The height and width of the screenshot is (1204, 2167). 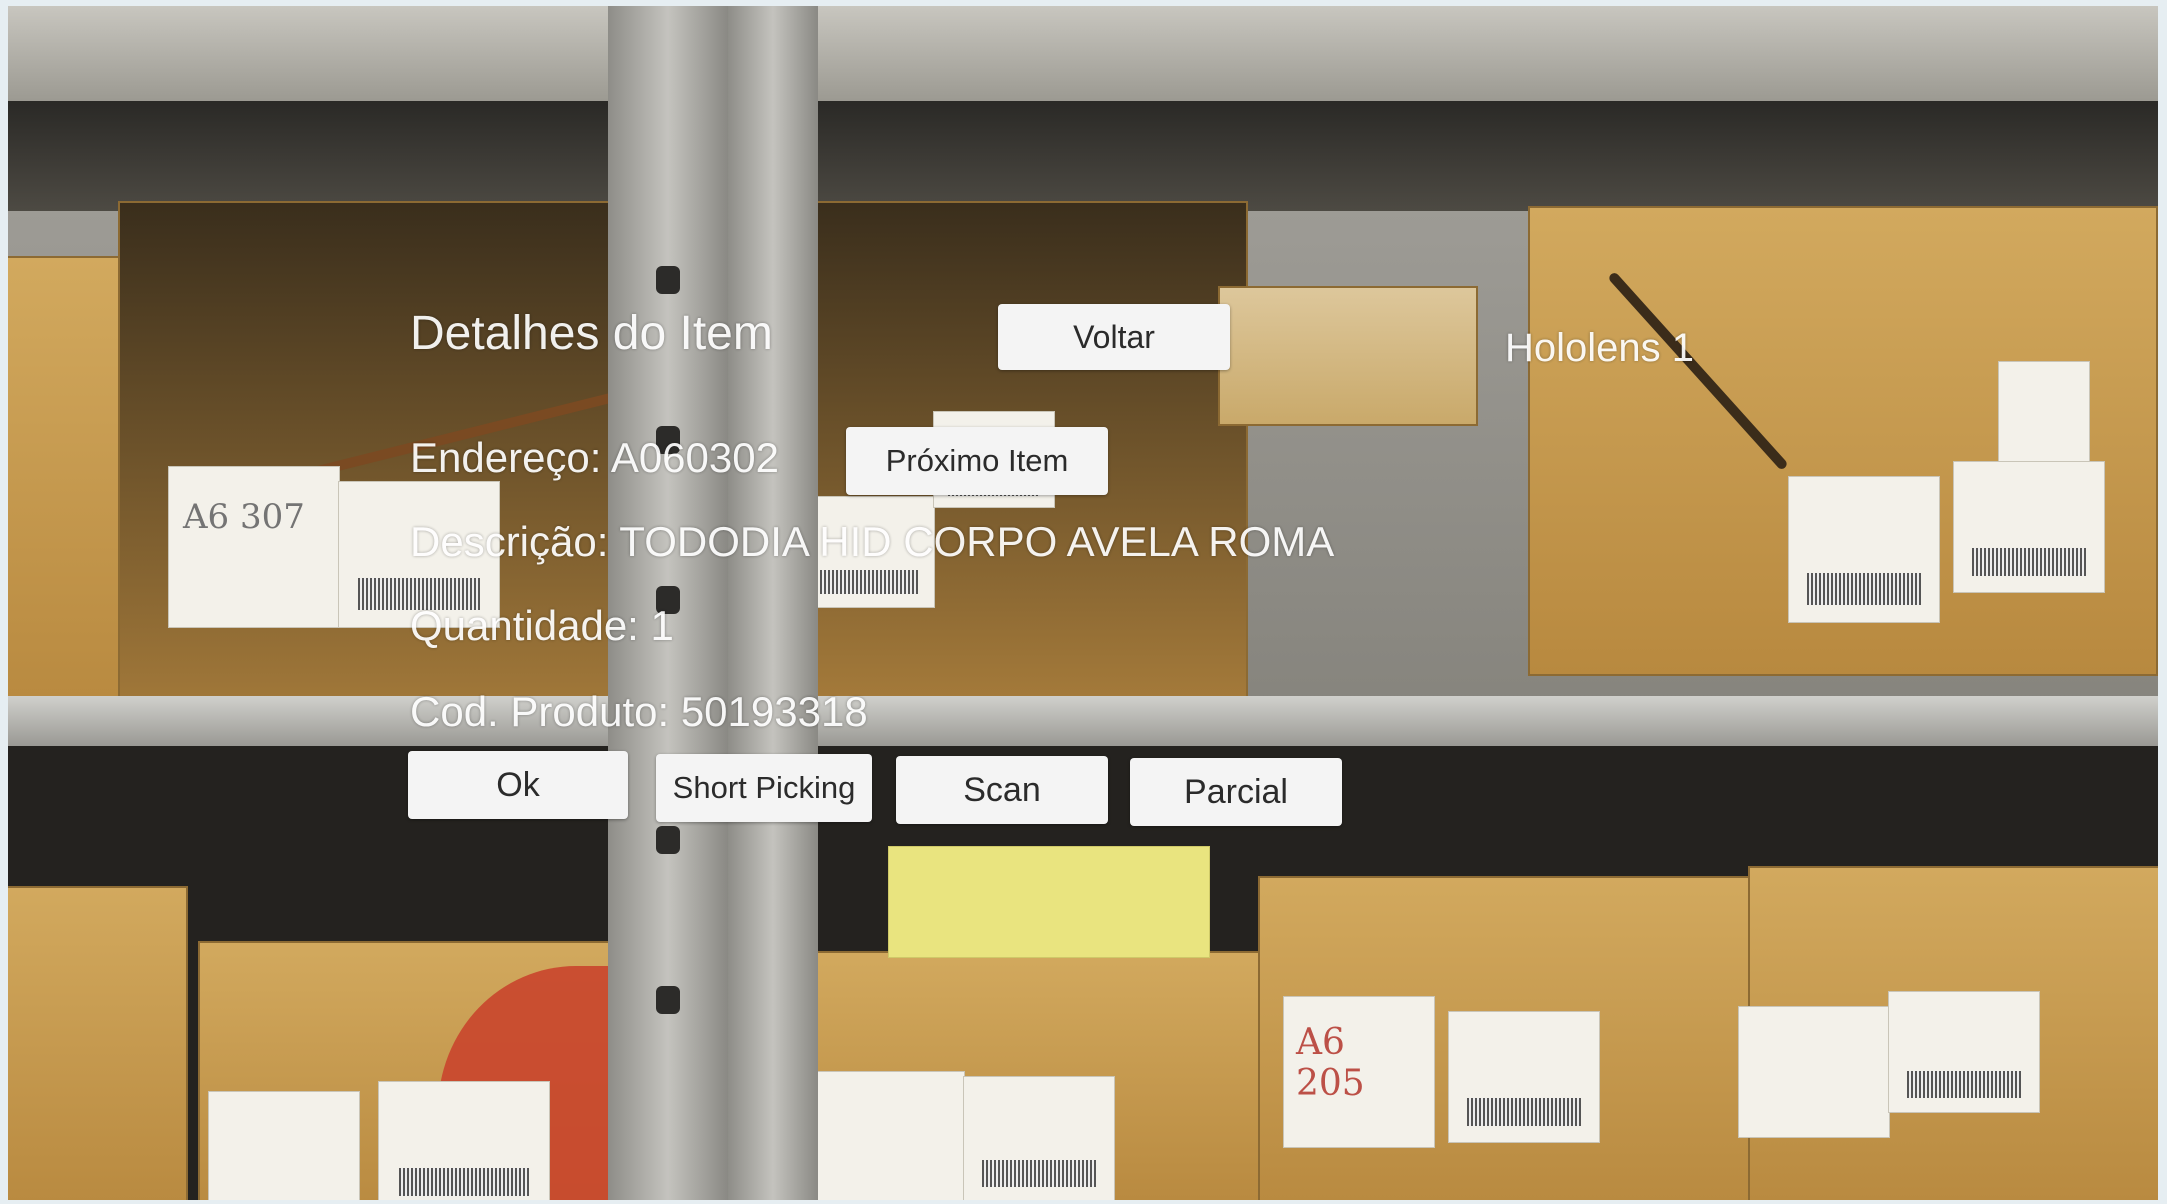 I want to click on top-shelf-beam, so click(x=1083, y=53).